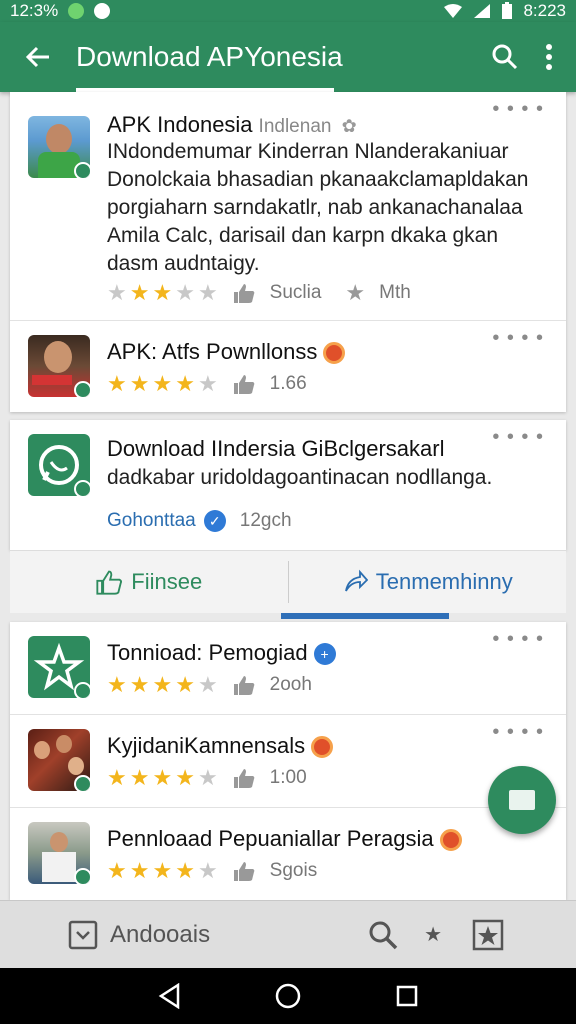 Image resolution: width=576 pixels, height=1024 pixels. I want to click on system-nav-bar, so click(288, 996).